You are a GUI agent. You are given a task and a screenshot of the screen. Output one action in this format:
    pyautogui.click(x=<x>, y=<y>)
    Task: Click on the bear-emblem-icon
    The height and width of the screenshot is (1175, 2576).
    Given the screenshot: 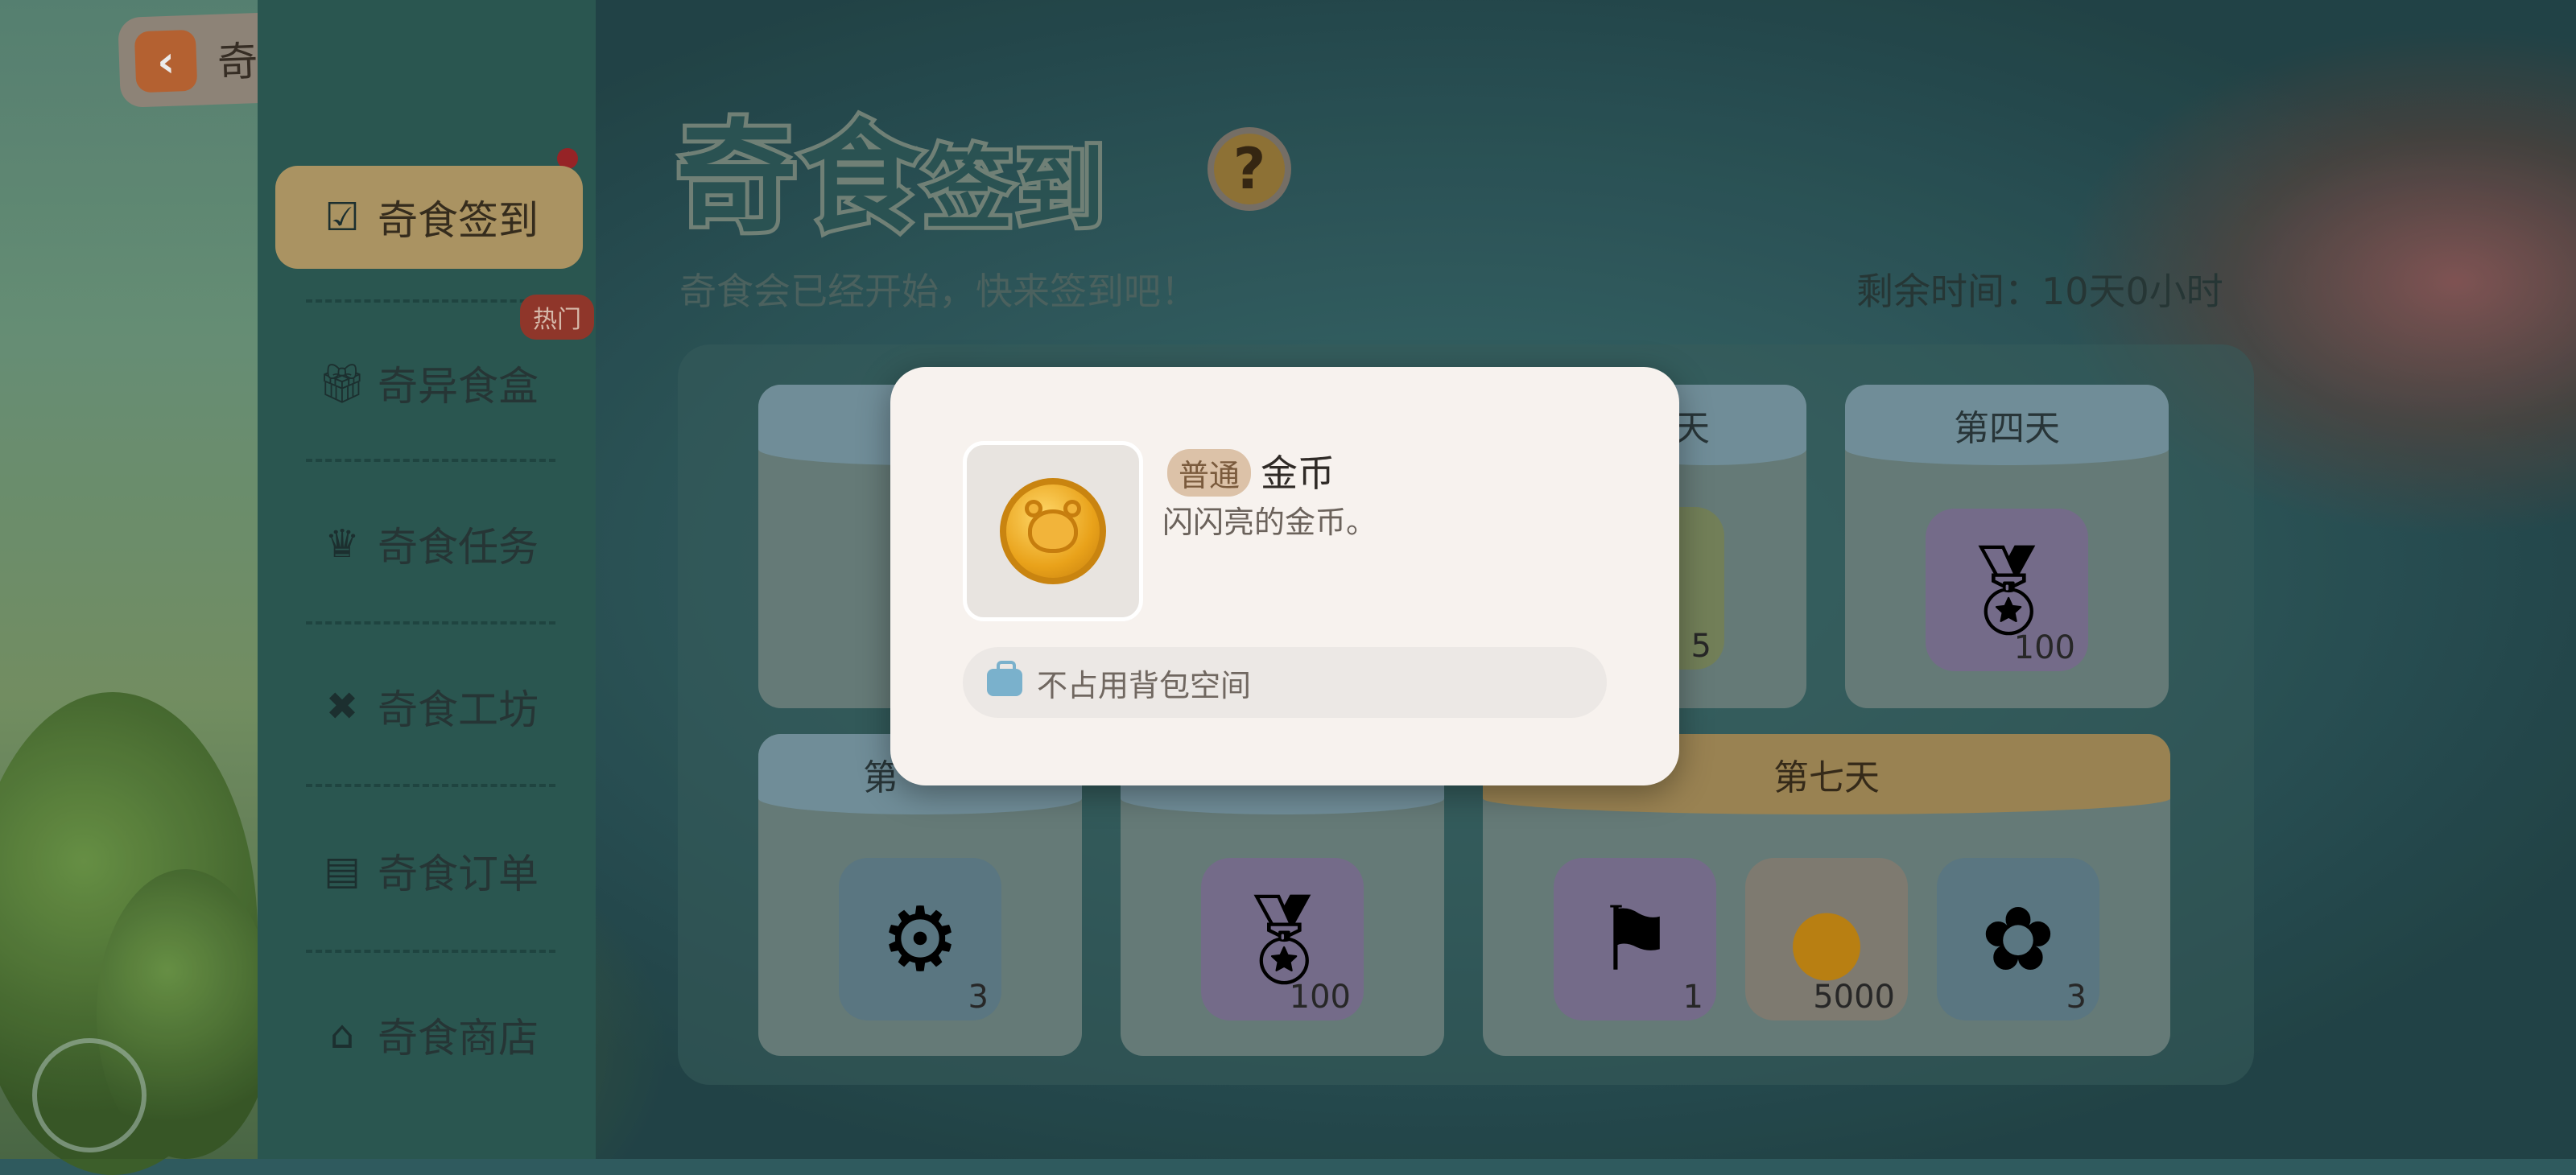 What is the action you would take?
    pyautogui.click(x=1053, y=526)
    